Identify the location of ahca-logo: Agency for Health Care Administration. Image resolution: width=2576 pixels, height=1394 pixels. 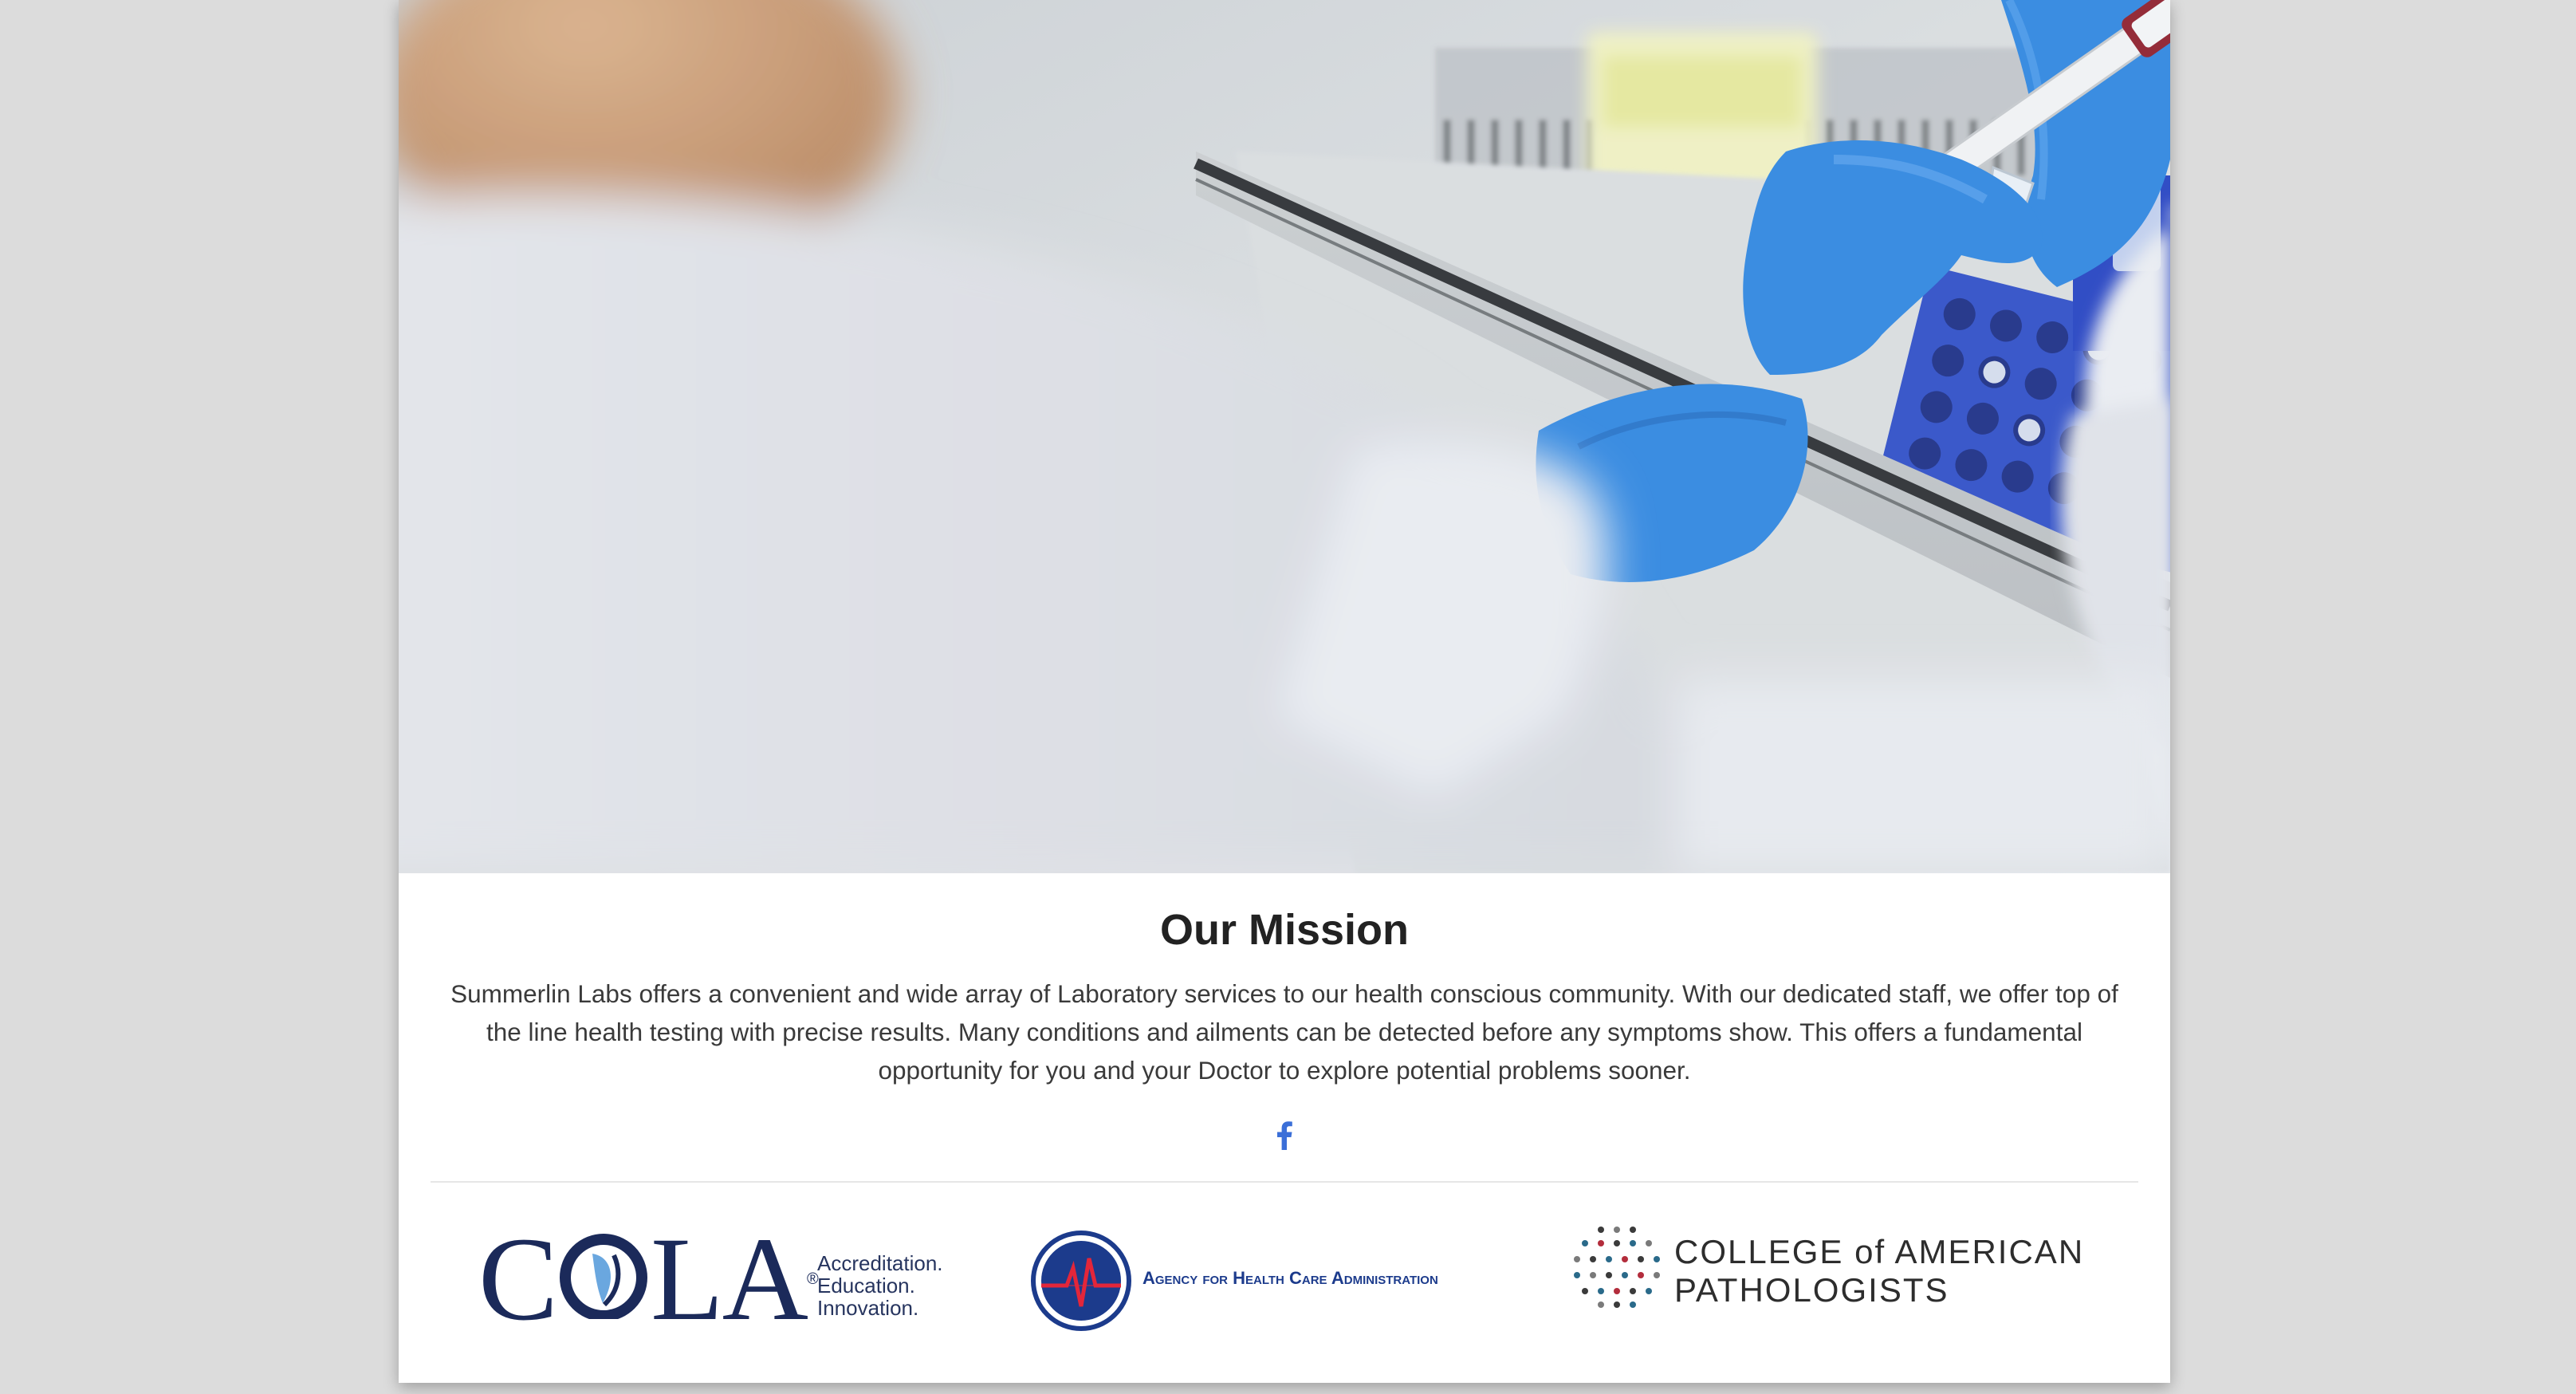
(1276, 1276).